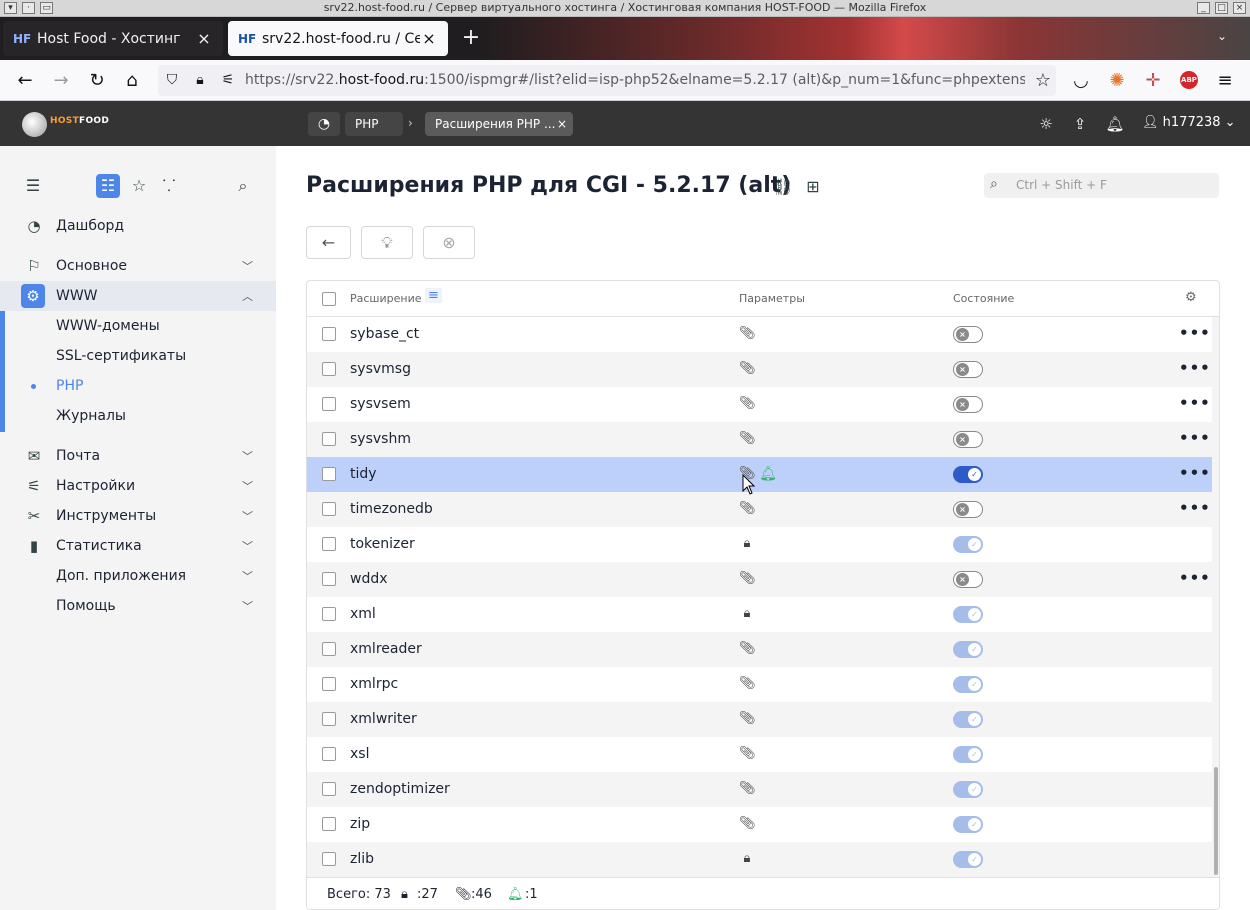 The width and height of the screenshot is (1250, 910). Describe the element at coordinates (1117, 81) in the screenshot. I see `extension-fox-icon: ✺` at that location.